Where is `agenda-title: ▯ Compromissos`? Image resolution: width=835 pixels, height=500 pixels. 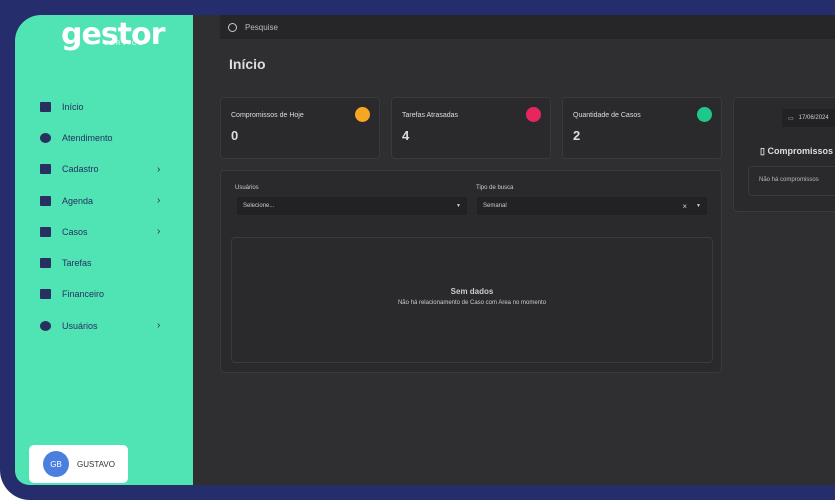
agenda-title: ▯ Compromissos is located at coordinates (796, 151).